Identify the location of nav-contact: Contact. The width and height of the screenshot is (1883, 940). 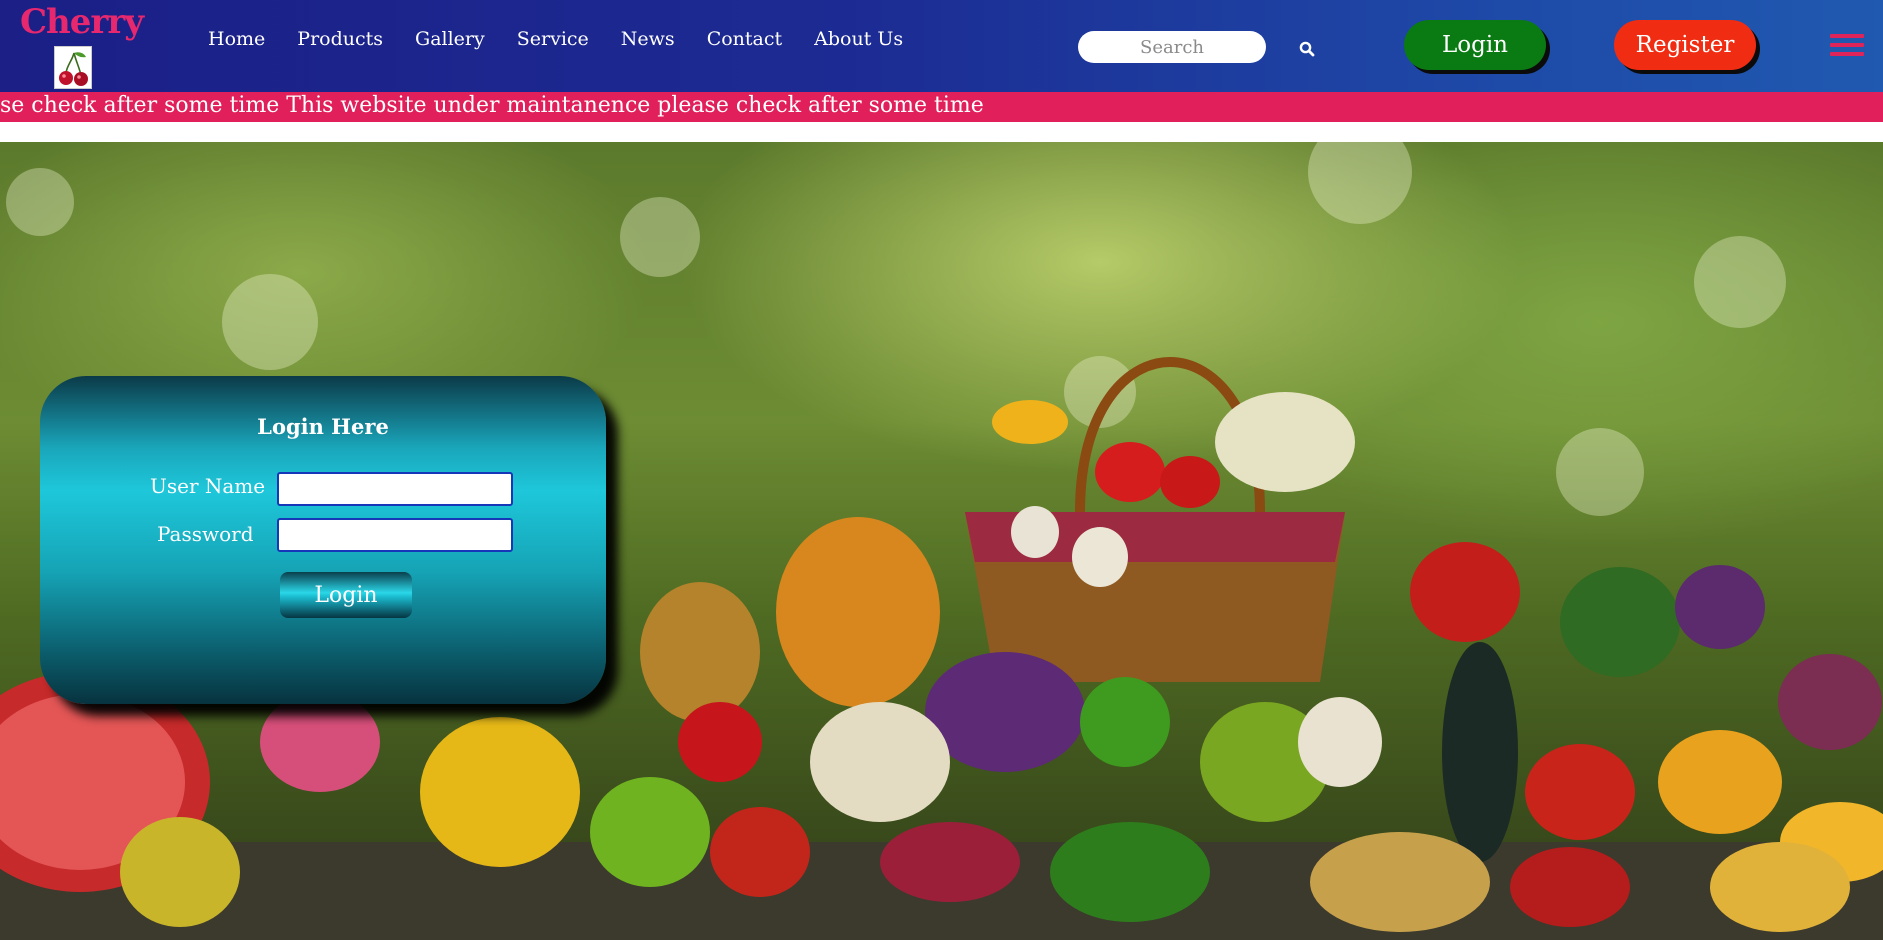
(744, 39).